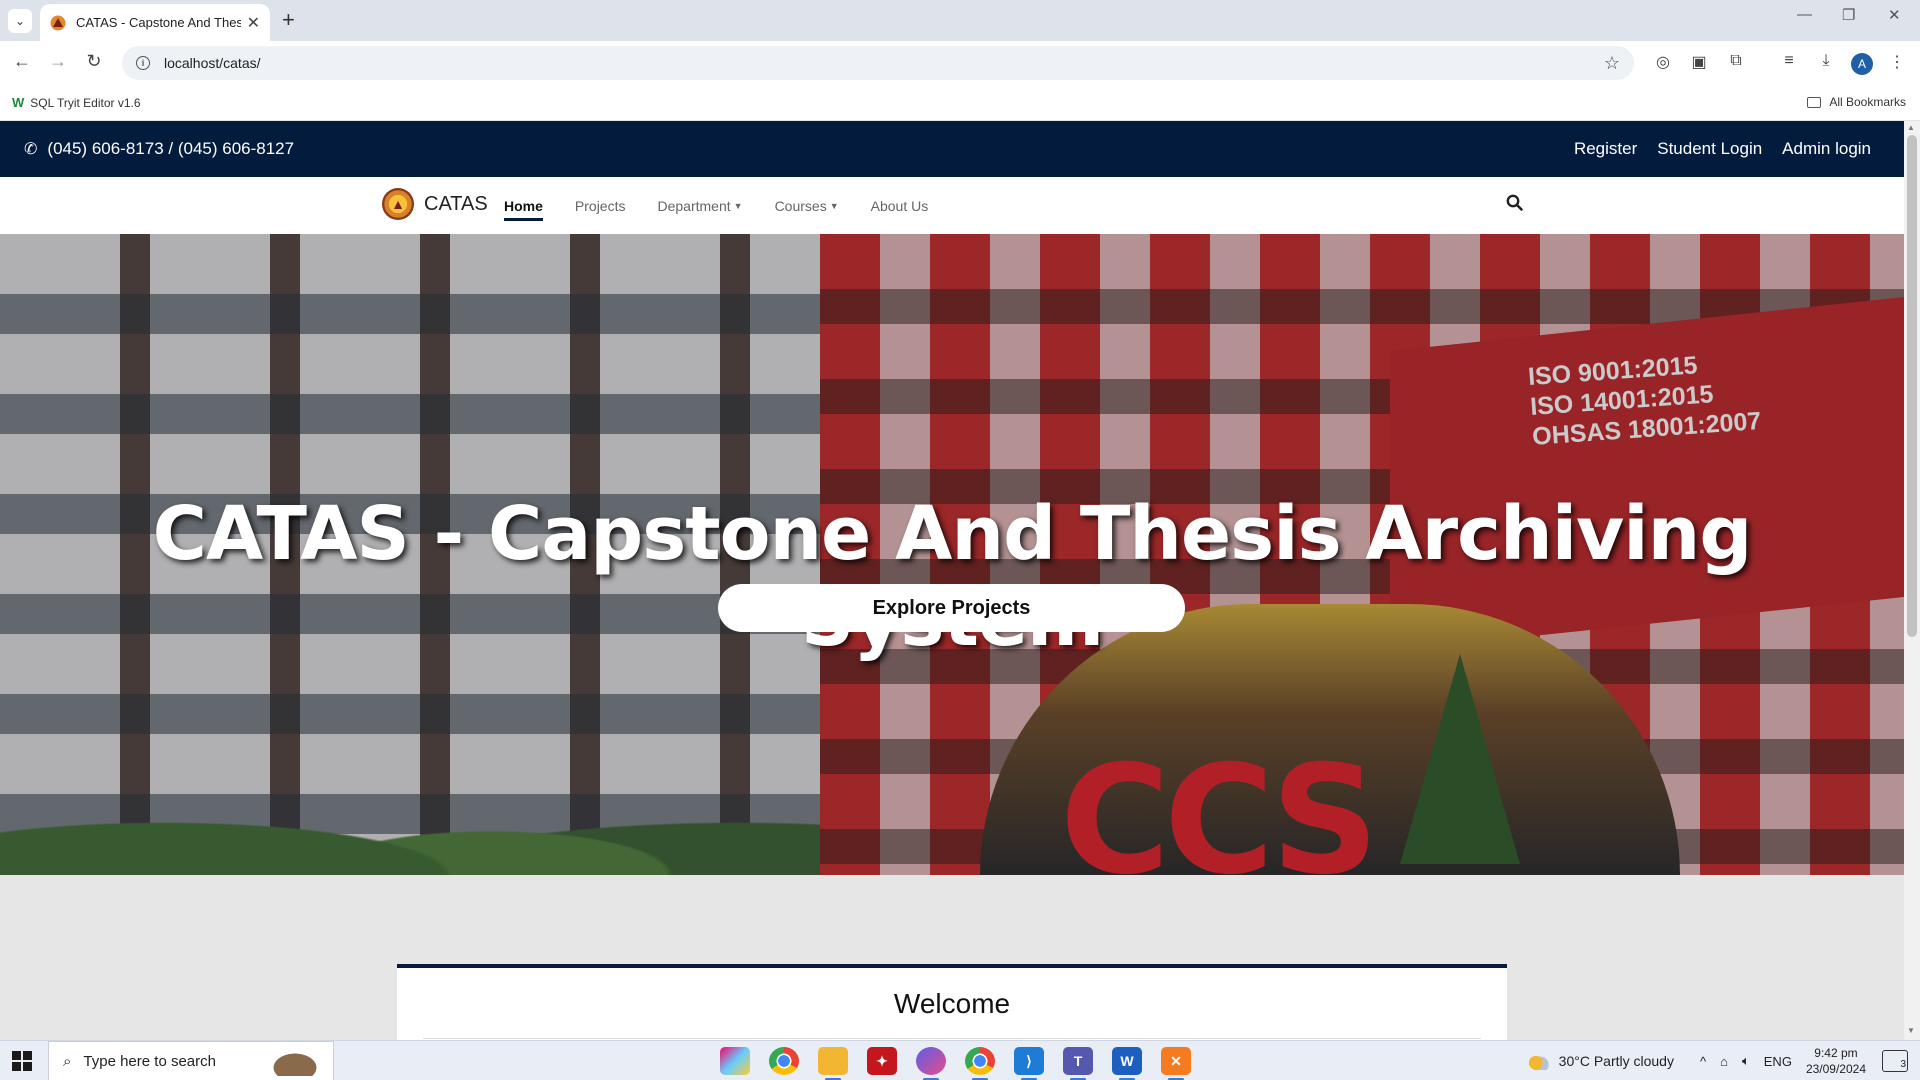 This screenshot has width=1920, height=1080. I want to click on search-icon: ⌕, so click(67, 1061).